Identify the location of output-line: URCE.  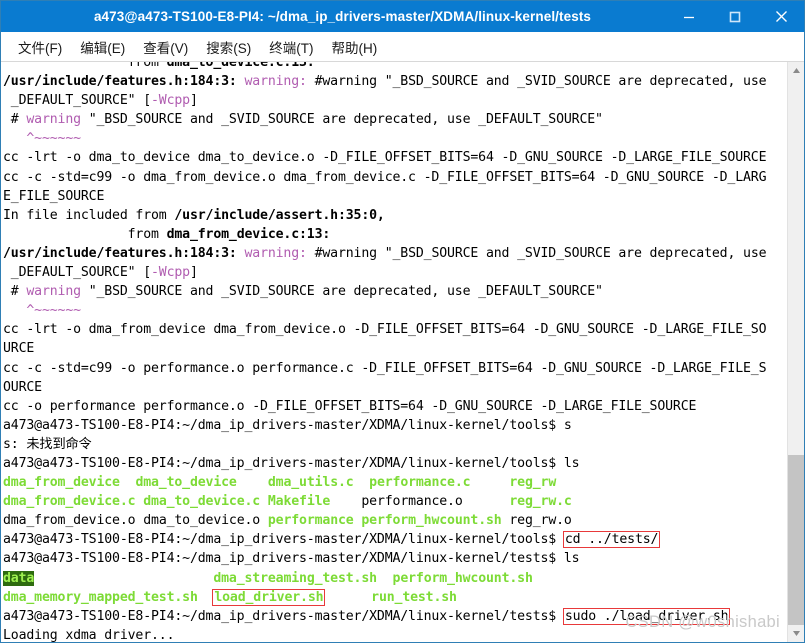
(19, 349).